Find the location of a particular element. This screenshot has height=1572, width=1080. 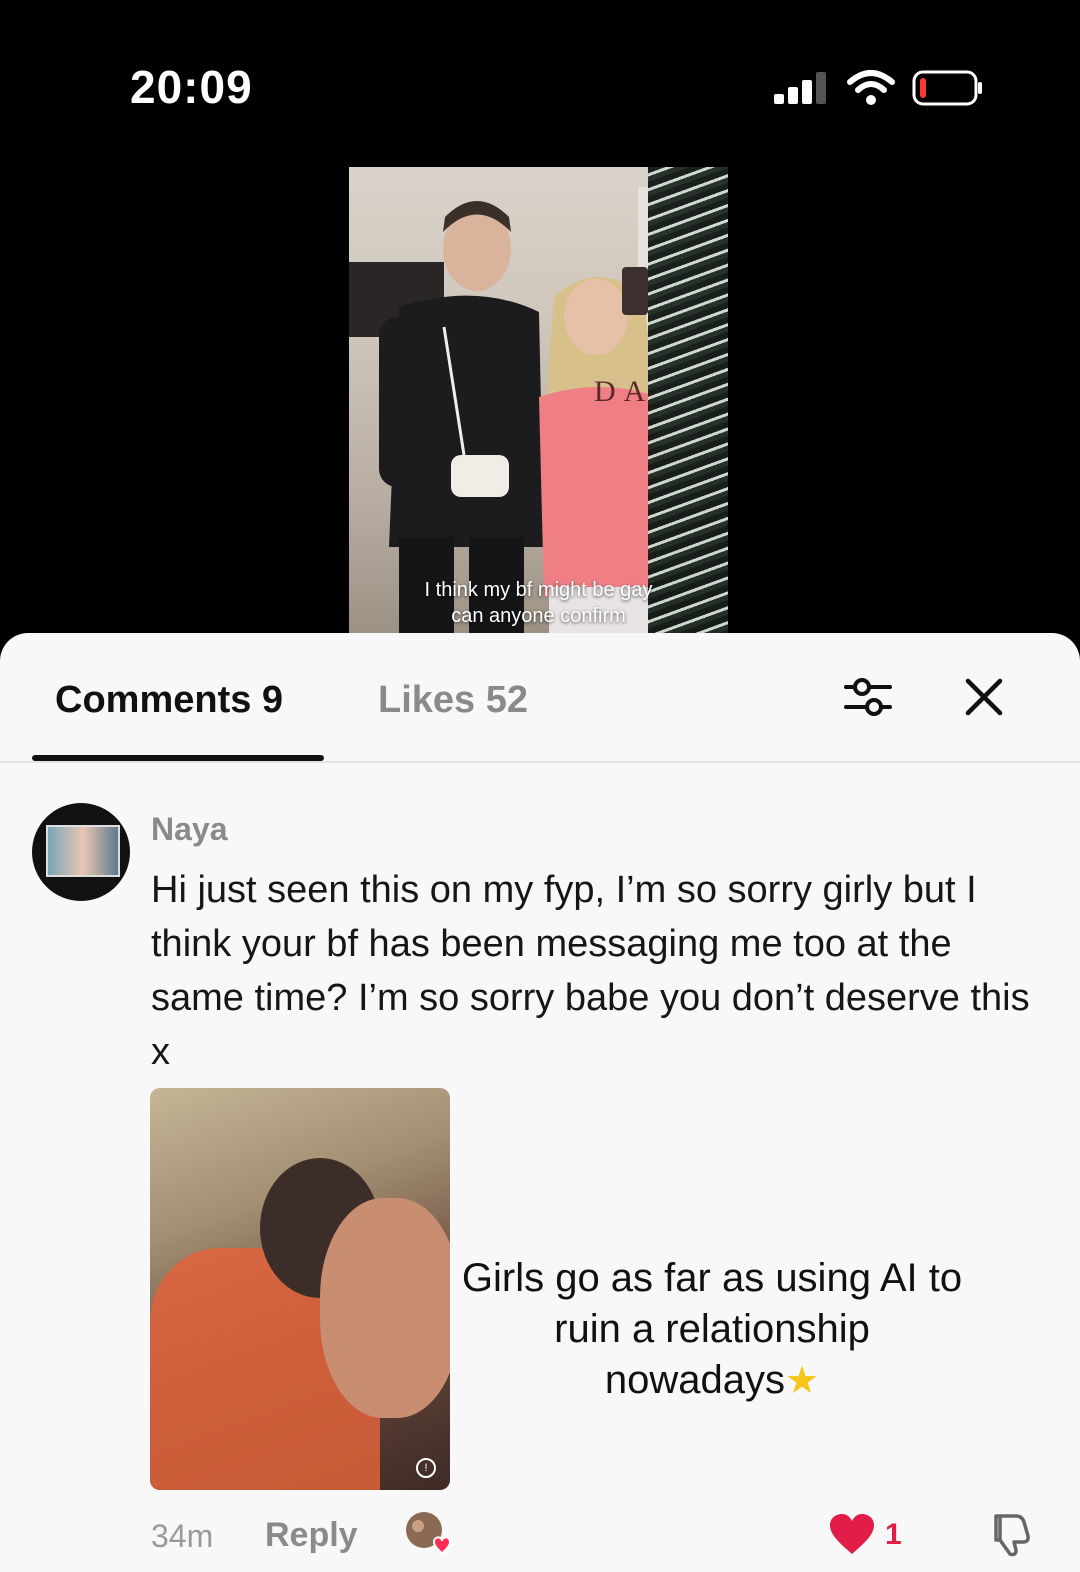

active-tab-indicator is located at coordinates (178, 758).